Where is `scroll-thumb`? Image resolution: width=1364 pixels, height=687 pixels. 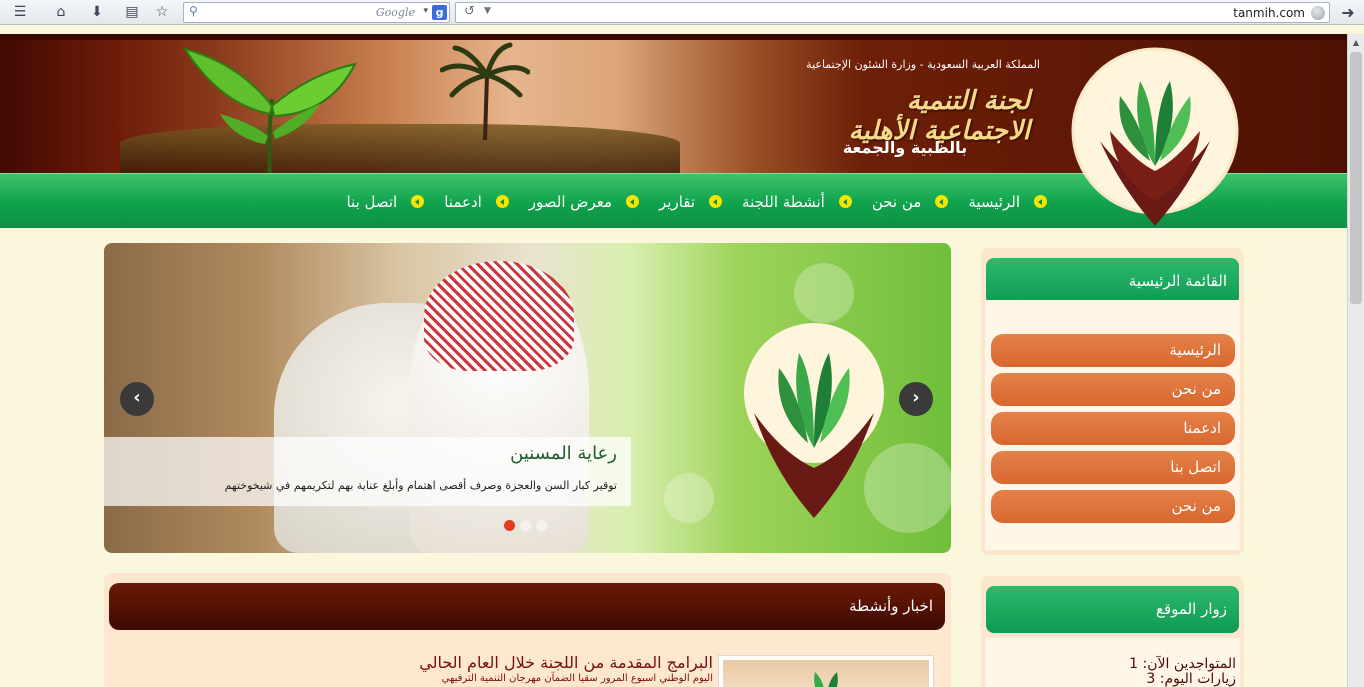 scroll-thumb is located at coordinates (1356, 178).